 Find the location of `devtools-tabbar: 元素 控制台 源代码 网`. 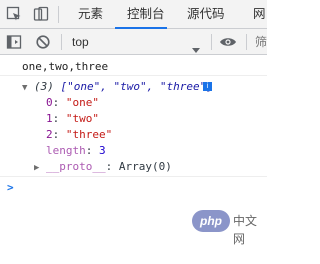

devtools-tabbar: 元素 控制台 源代码 网 is located at coordinates (133, 14).